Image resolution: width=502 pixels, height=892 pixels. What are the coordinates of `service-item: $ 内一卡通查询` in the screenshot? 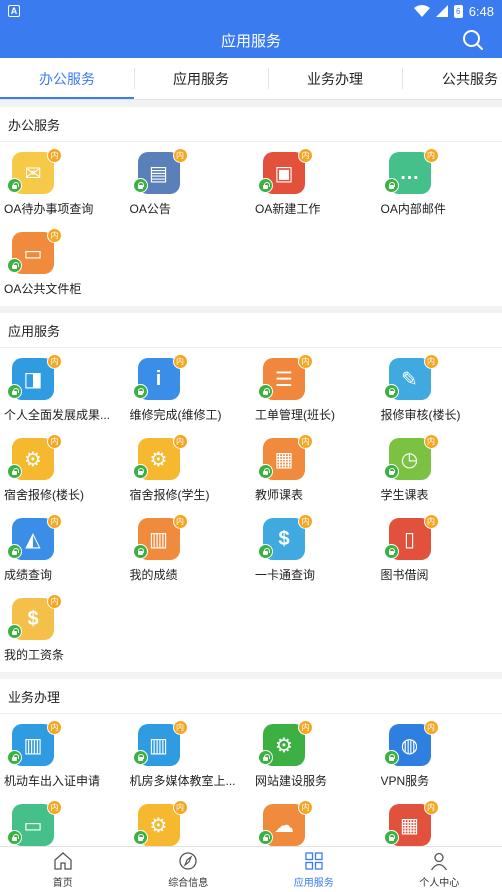 It's located at (314, 552).